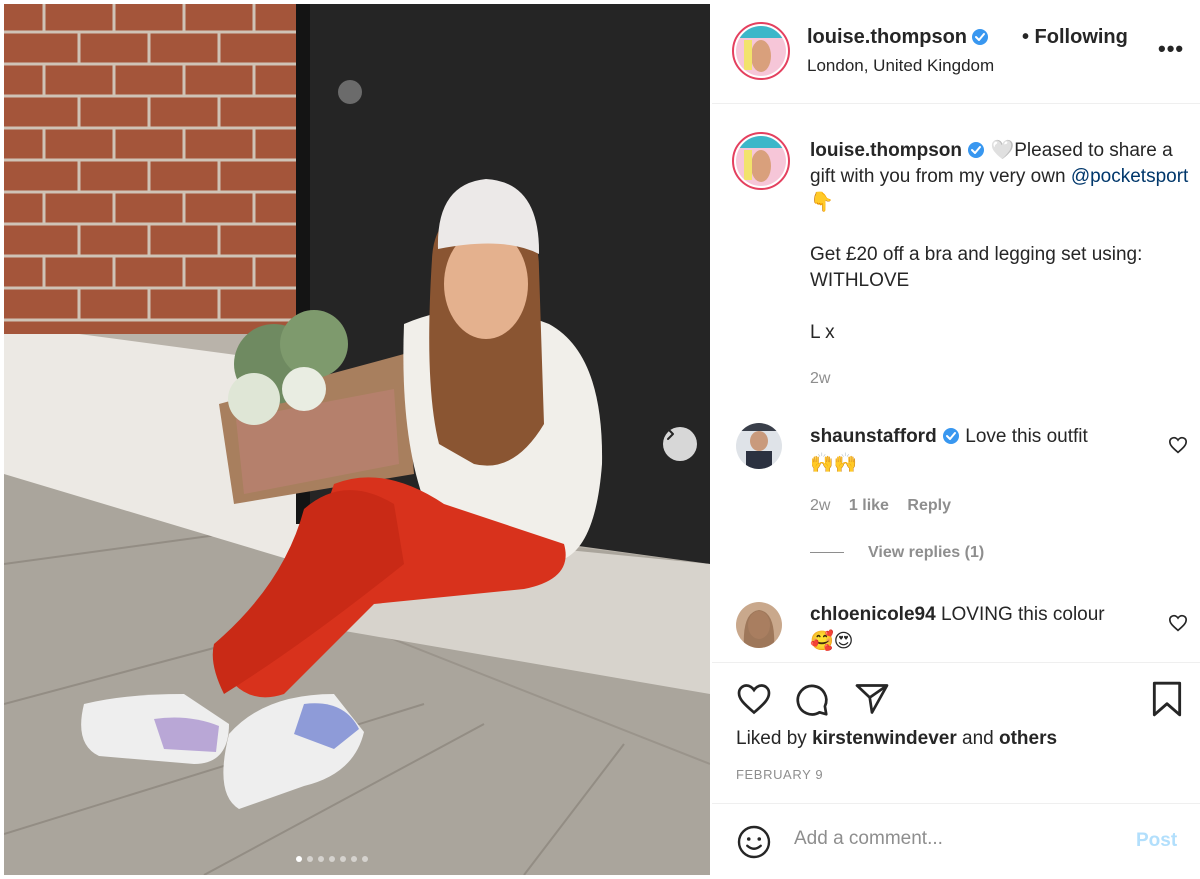 The height and width of the screenshot is (879, 1200). What do you see at coordinates (1075, 37) in the screenshot?
I see `following-button: • Following` at bounding box center [1075, 37].